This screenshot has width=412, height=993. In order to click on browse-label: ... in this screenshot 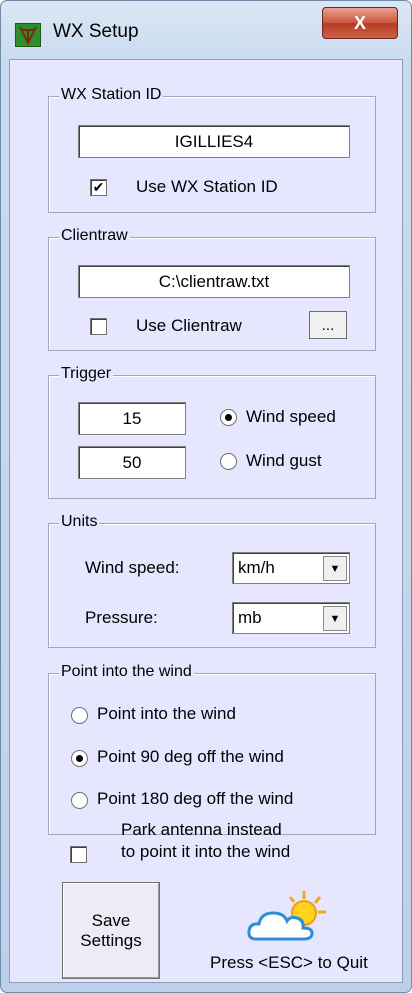, I will do `click(328, 325)`.